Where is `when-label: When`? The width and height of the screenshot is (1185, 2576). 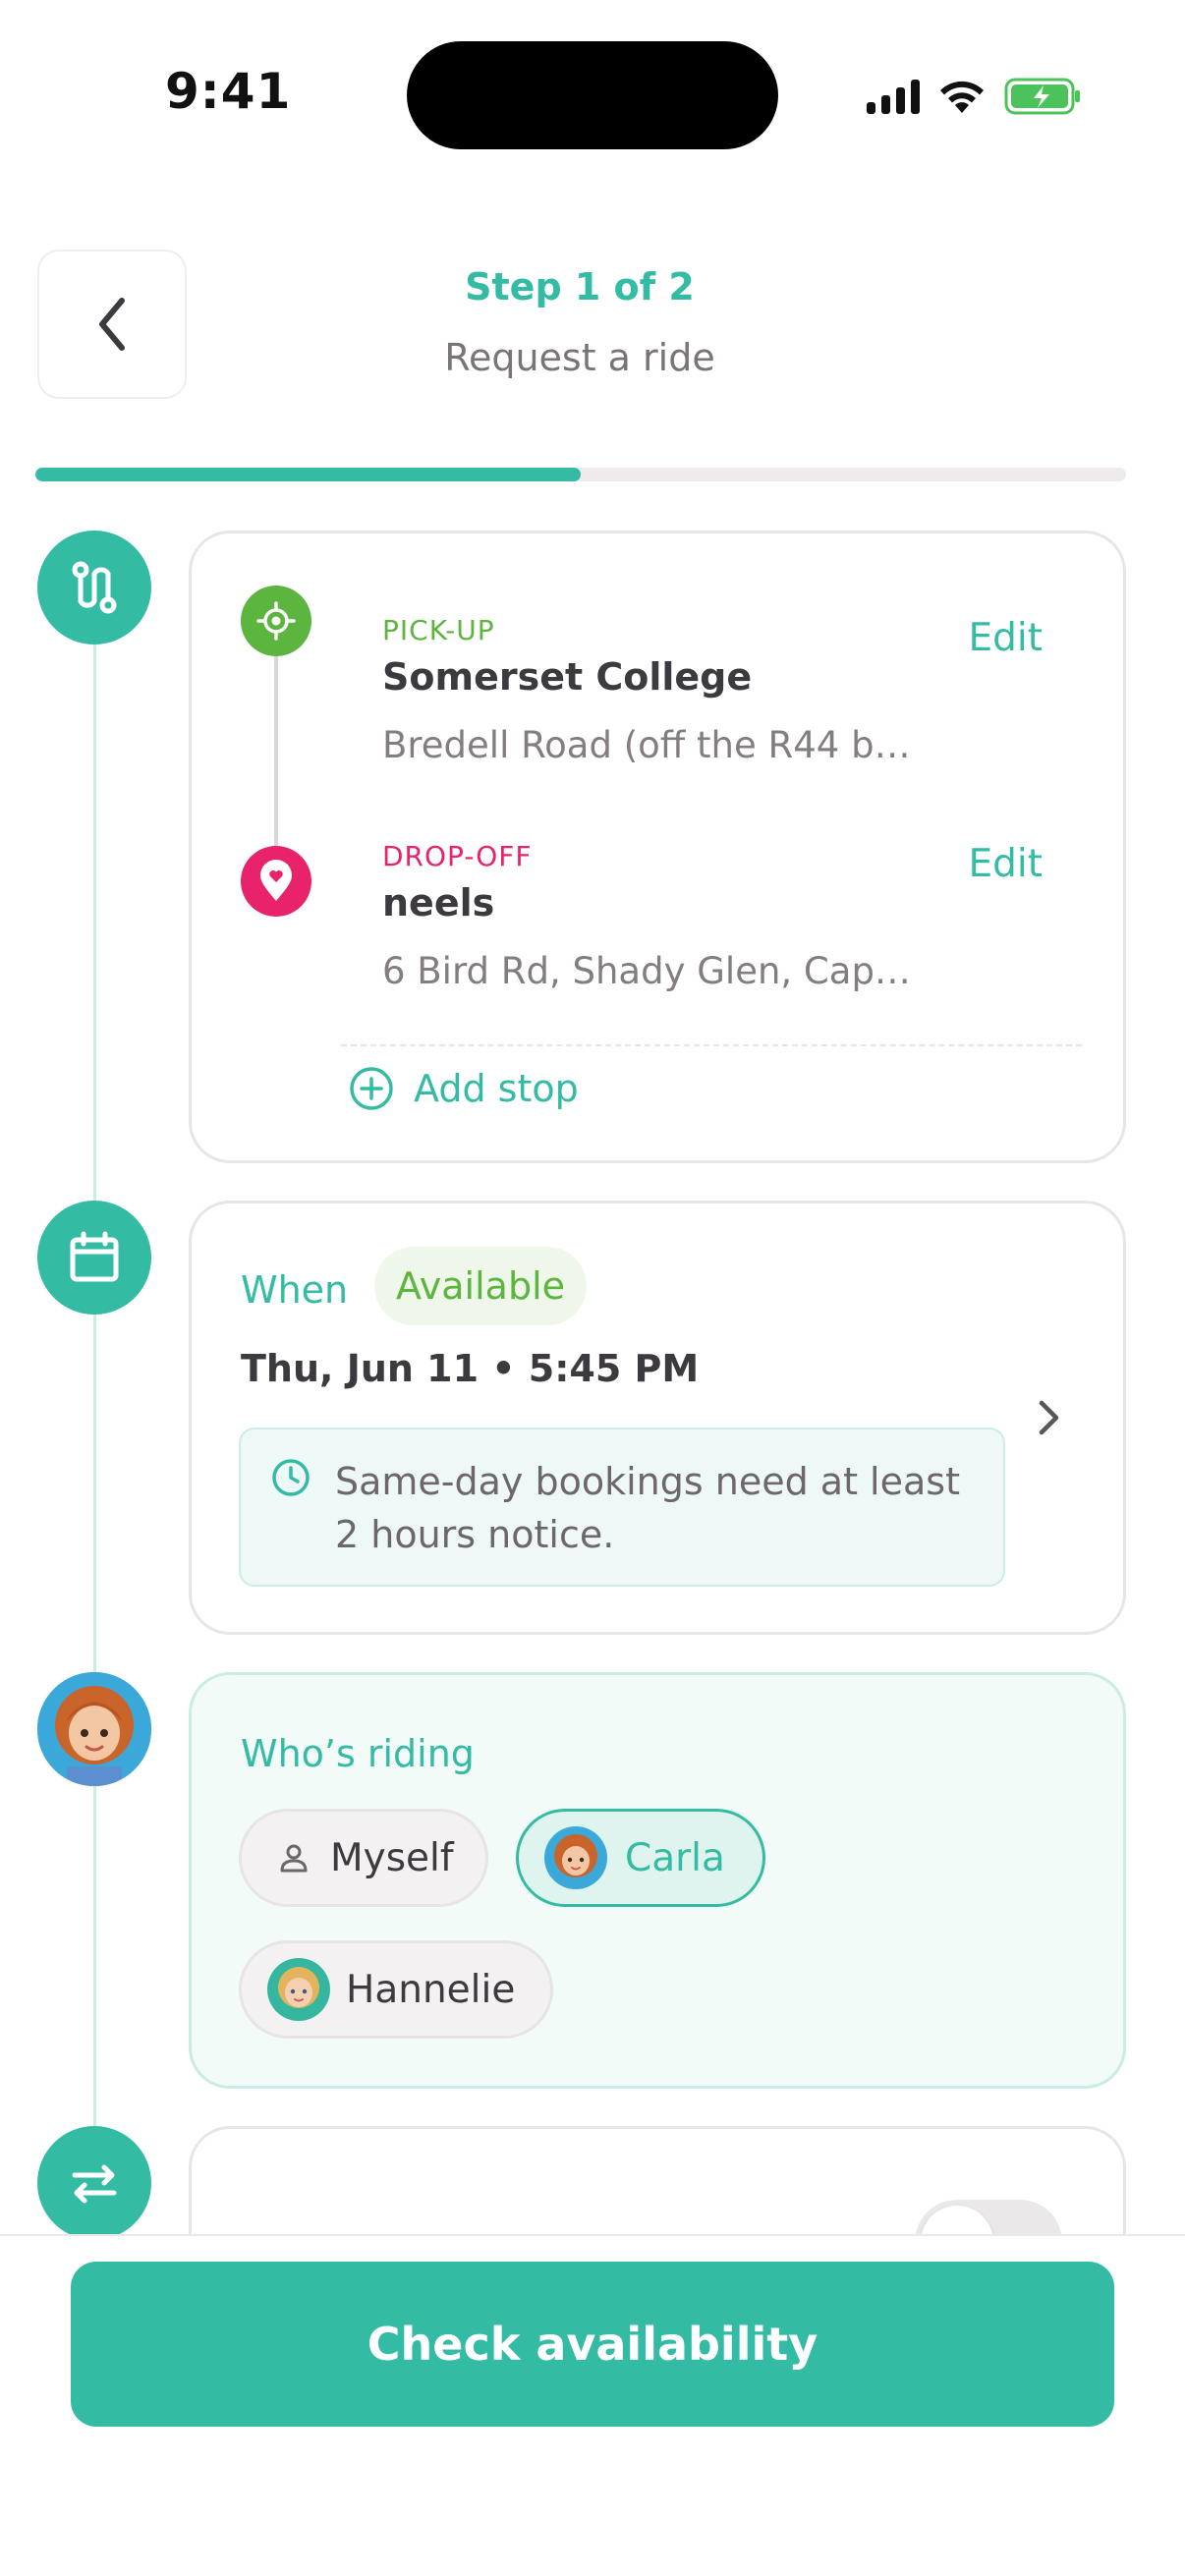 when-label: When is located at coordinates (295, 1290).